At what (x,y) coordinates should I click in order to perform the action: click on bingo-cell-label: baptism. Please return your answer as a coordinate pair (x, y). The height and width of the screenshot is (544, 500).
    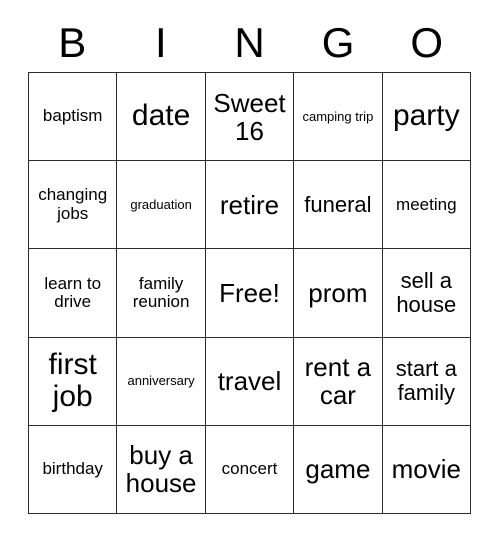
    Looking at the image, I should click on (72, 116).